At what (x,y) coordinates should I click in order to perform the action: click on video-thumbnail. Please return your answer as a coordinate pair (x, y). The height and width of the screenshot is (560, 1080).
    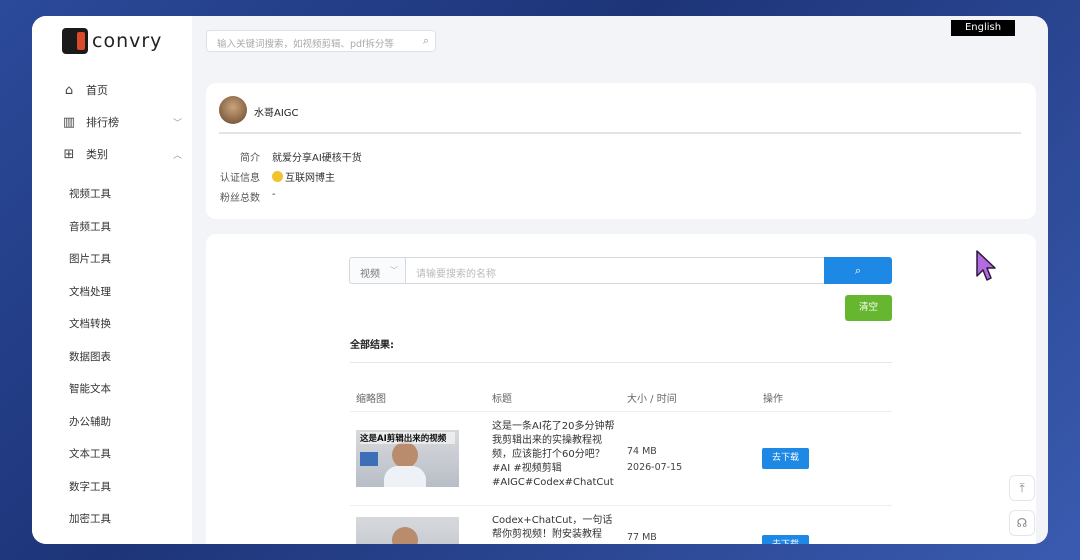
    Looking at the image, I should click on (407, 530).